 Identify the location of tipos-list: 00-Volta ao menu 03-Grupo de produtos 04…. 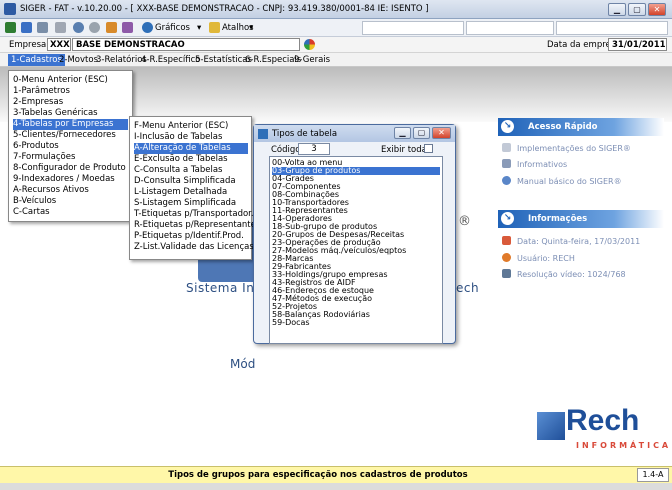
(356, 250).